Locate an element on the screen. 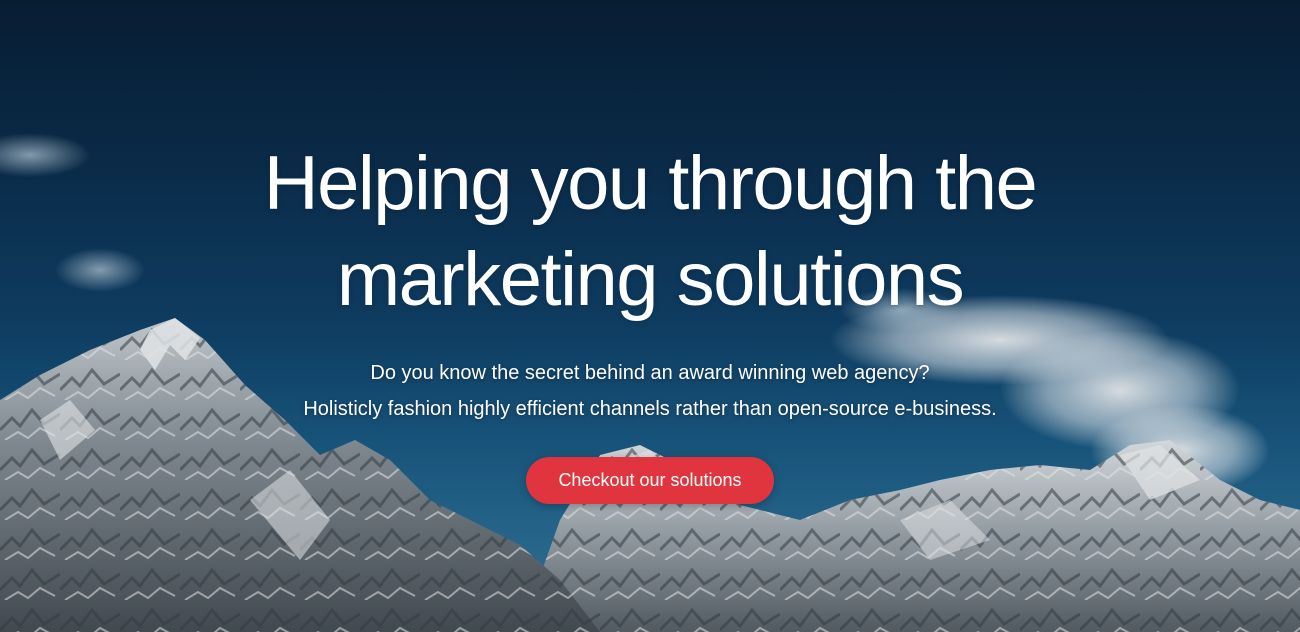  hero-headline-line-1: Helping you through the is located at coordinates (650, 183).